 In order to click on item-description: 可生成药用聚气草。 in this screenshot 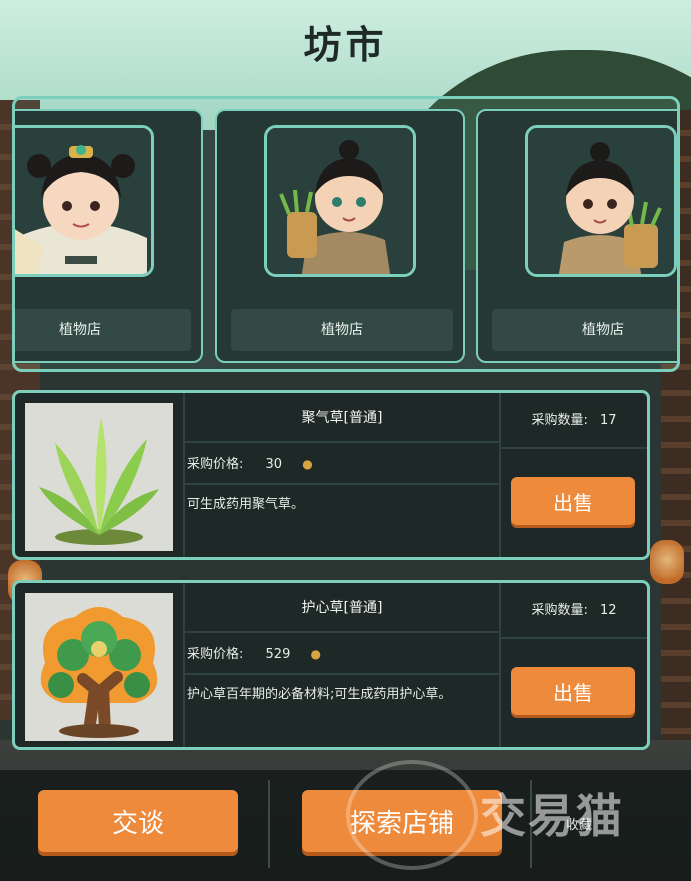, I will do `click(246, 504)`.